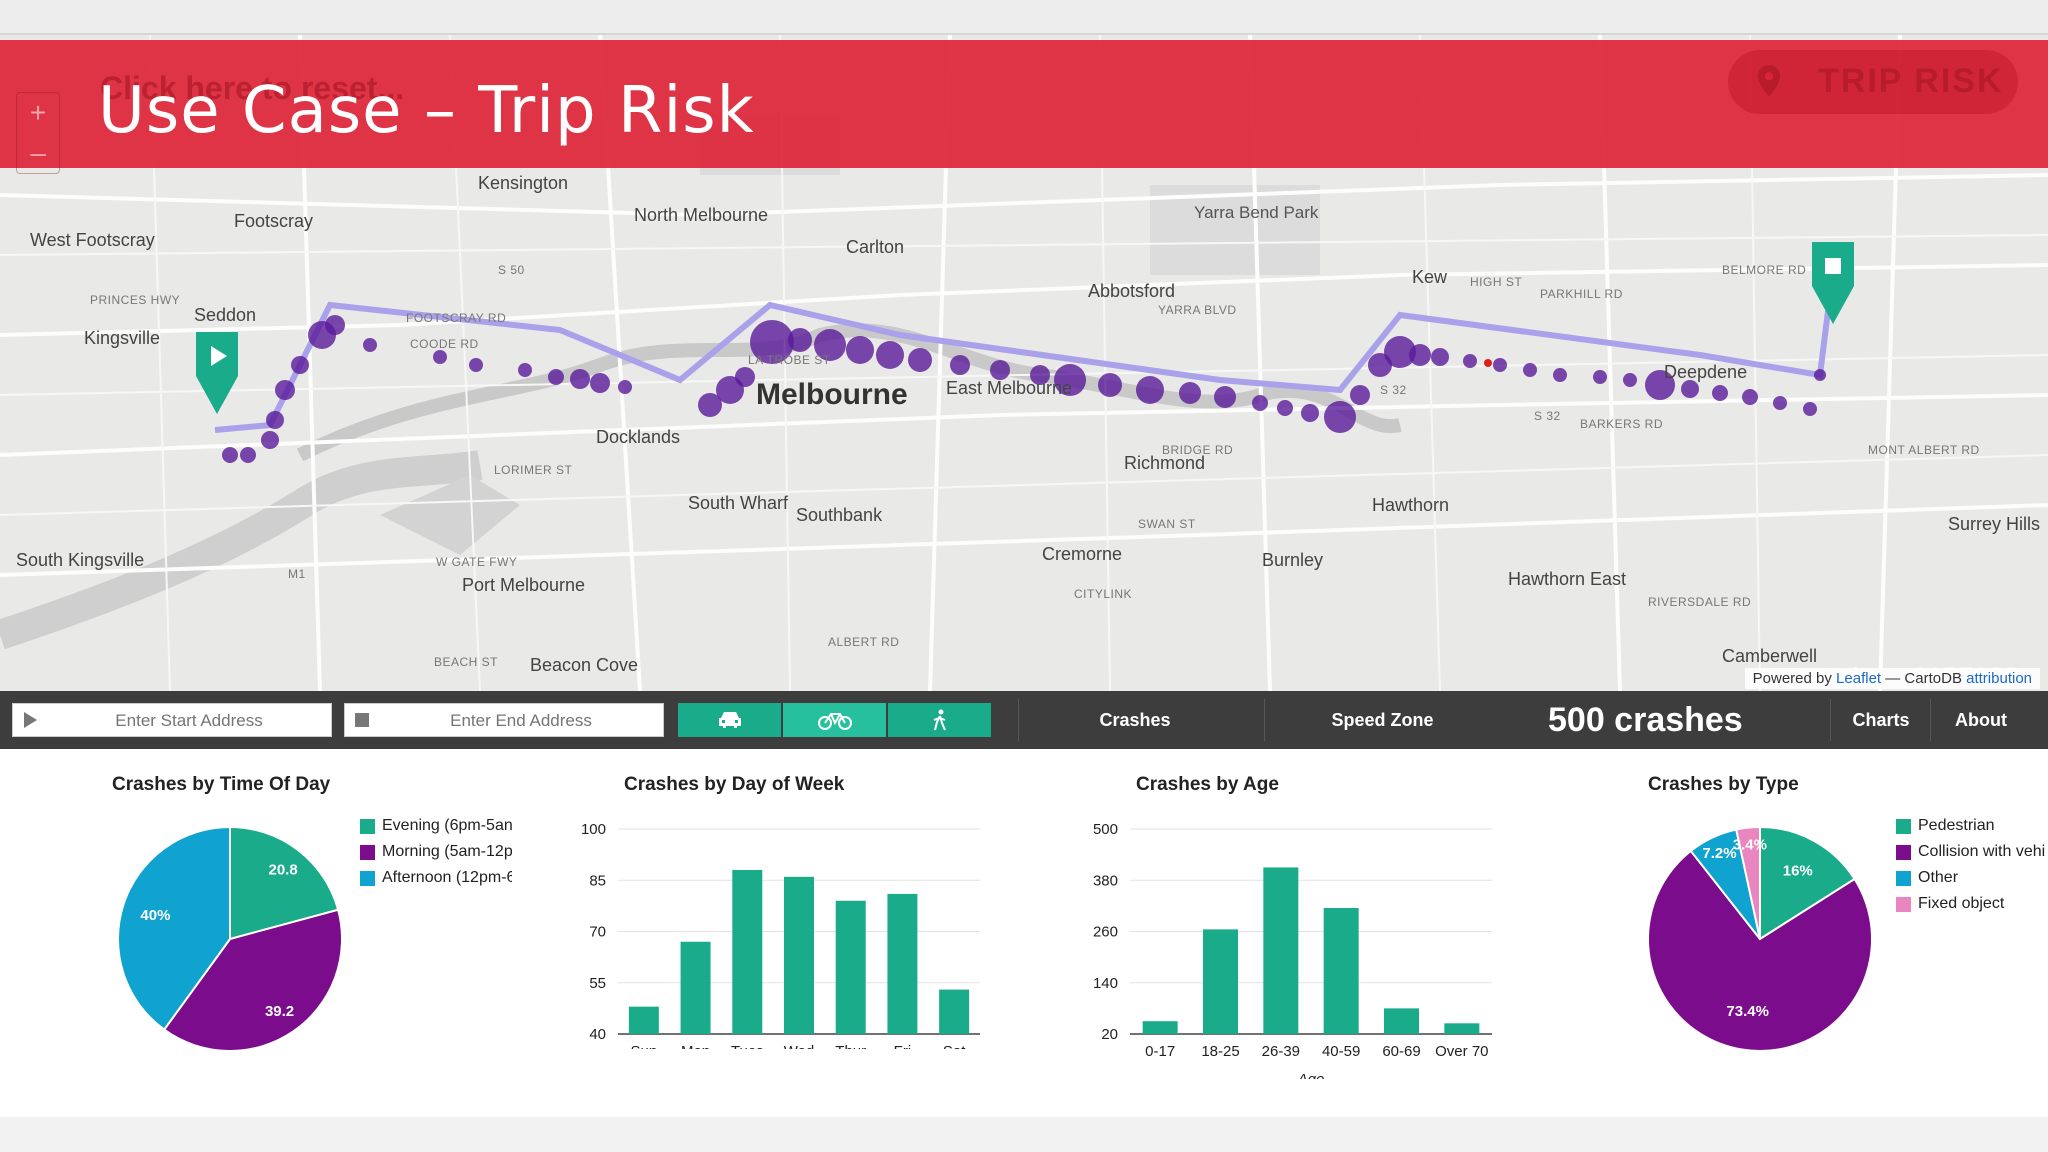 Image resolution: width=2048 pixels, height=1152 pixels. Describe the element at coordinates (1999, 678) in the screenshot. I see `attribution-link: attribution` at that location.